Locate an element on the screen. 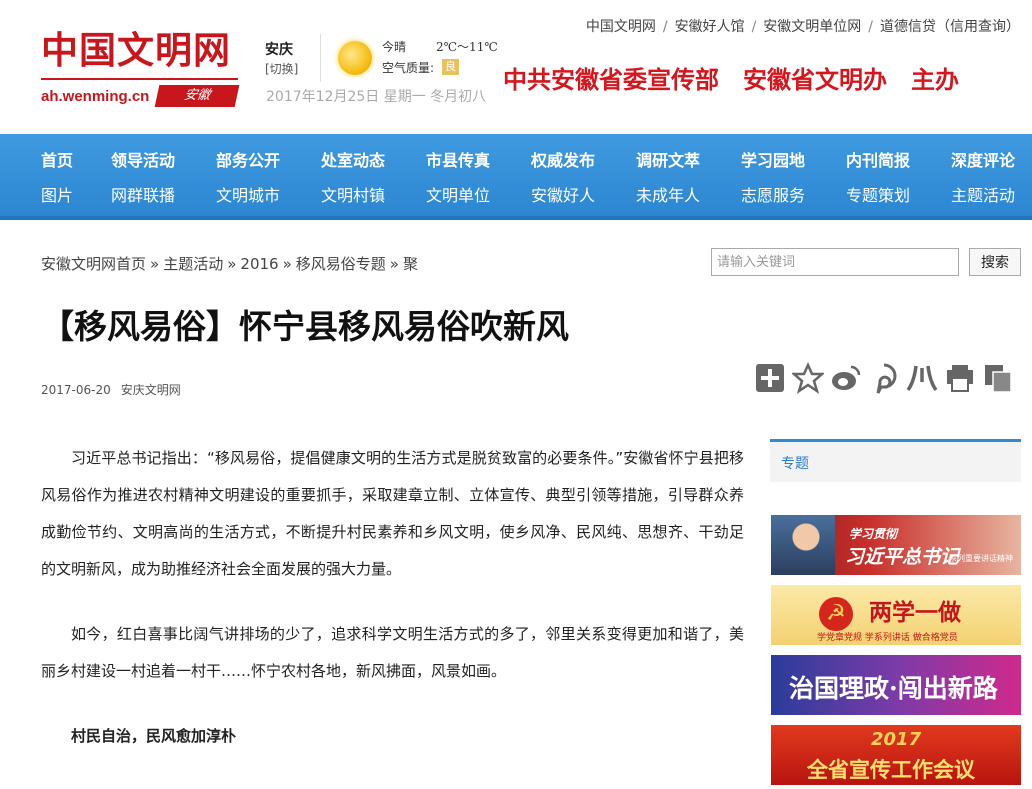 The image size is (1032, 789). nav-item-civilized-village: 文明村镇 is located at coordinates (373, 198).